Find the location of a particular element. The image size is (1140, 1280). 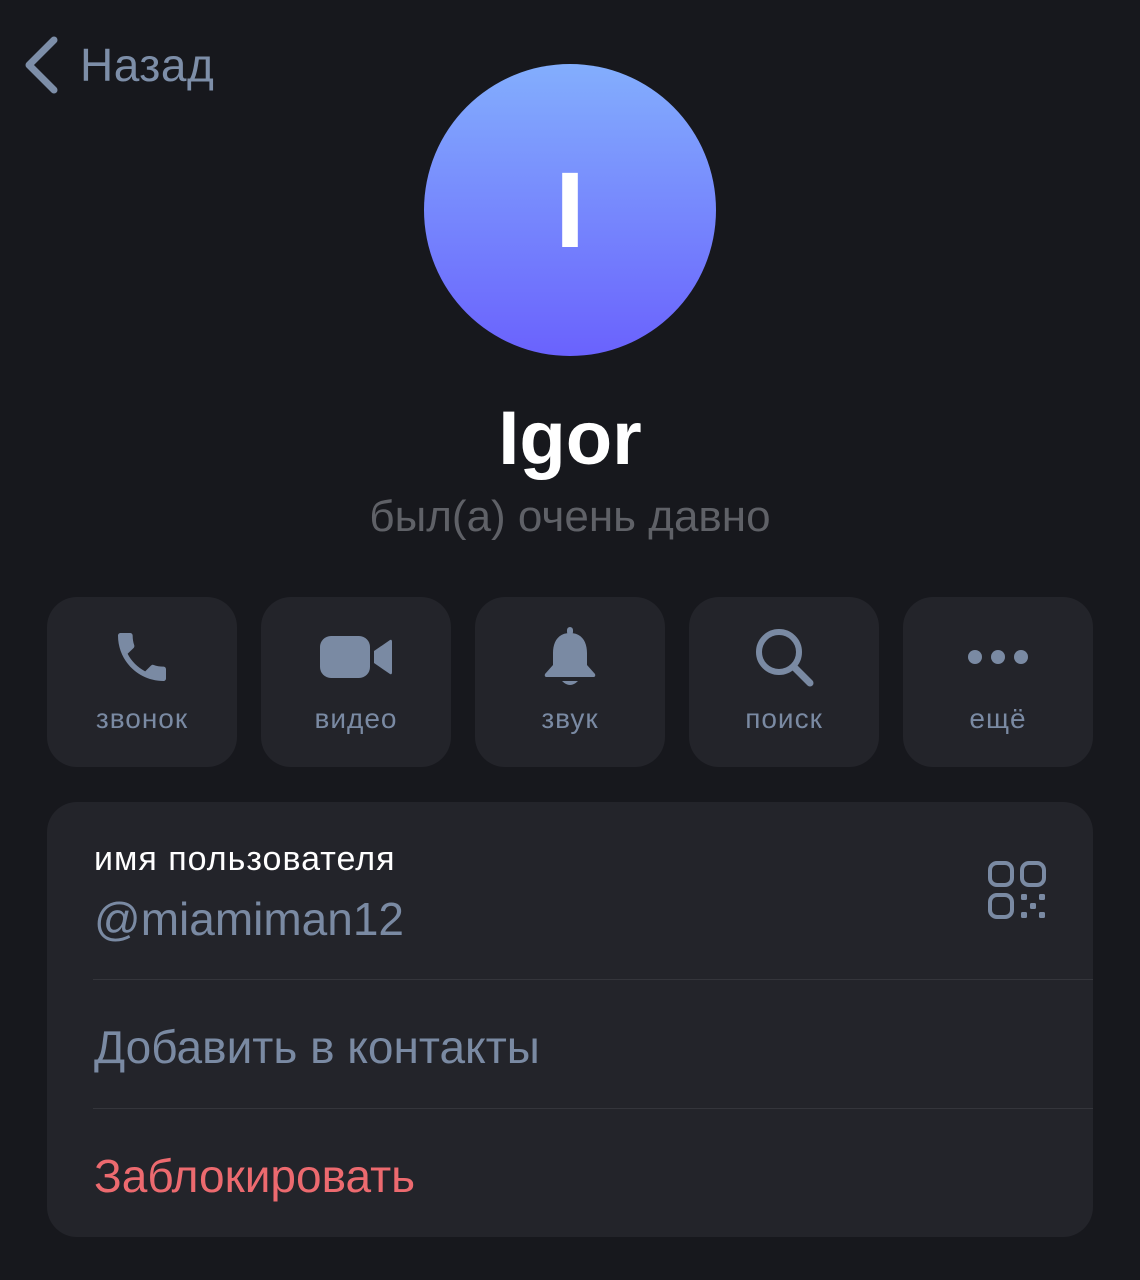

search-button: поиск is located at coordinates (784, 682).